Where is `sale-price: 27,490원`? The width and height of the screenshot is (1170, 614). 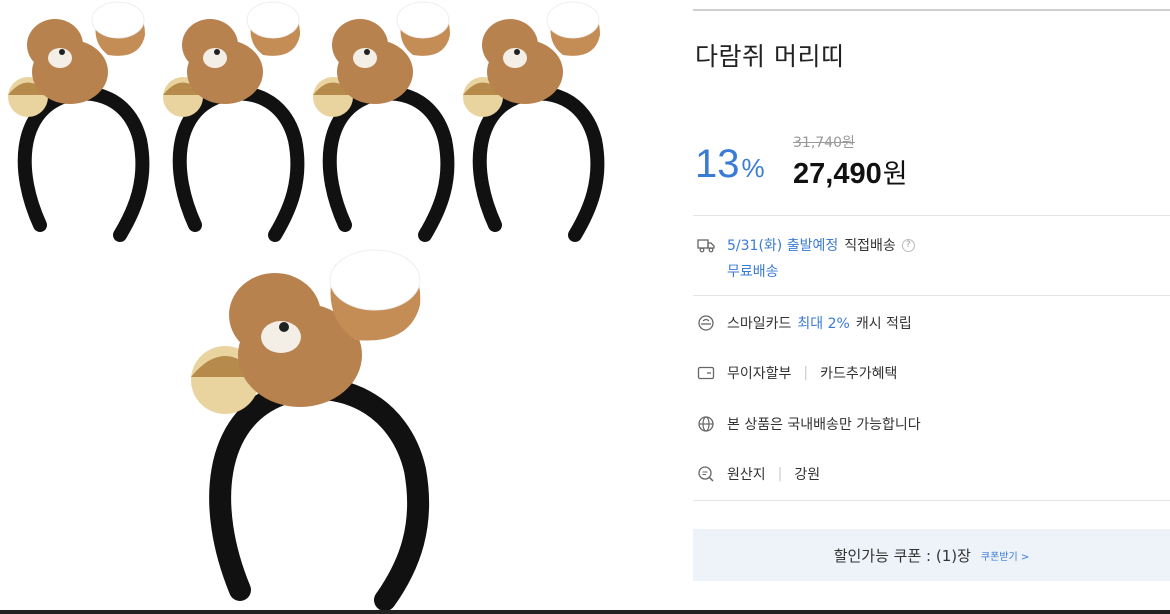 sale-price: 27,490원 is located at coordinates (850, 171).